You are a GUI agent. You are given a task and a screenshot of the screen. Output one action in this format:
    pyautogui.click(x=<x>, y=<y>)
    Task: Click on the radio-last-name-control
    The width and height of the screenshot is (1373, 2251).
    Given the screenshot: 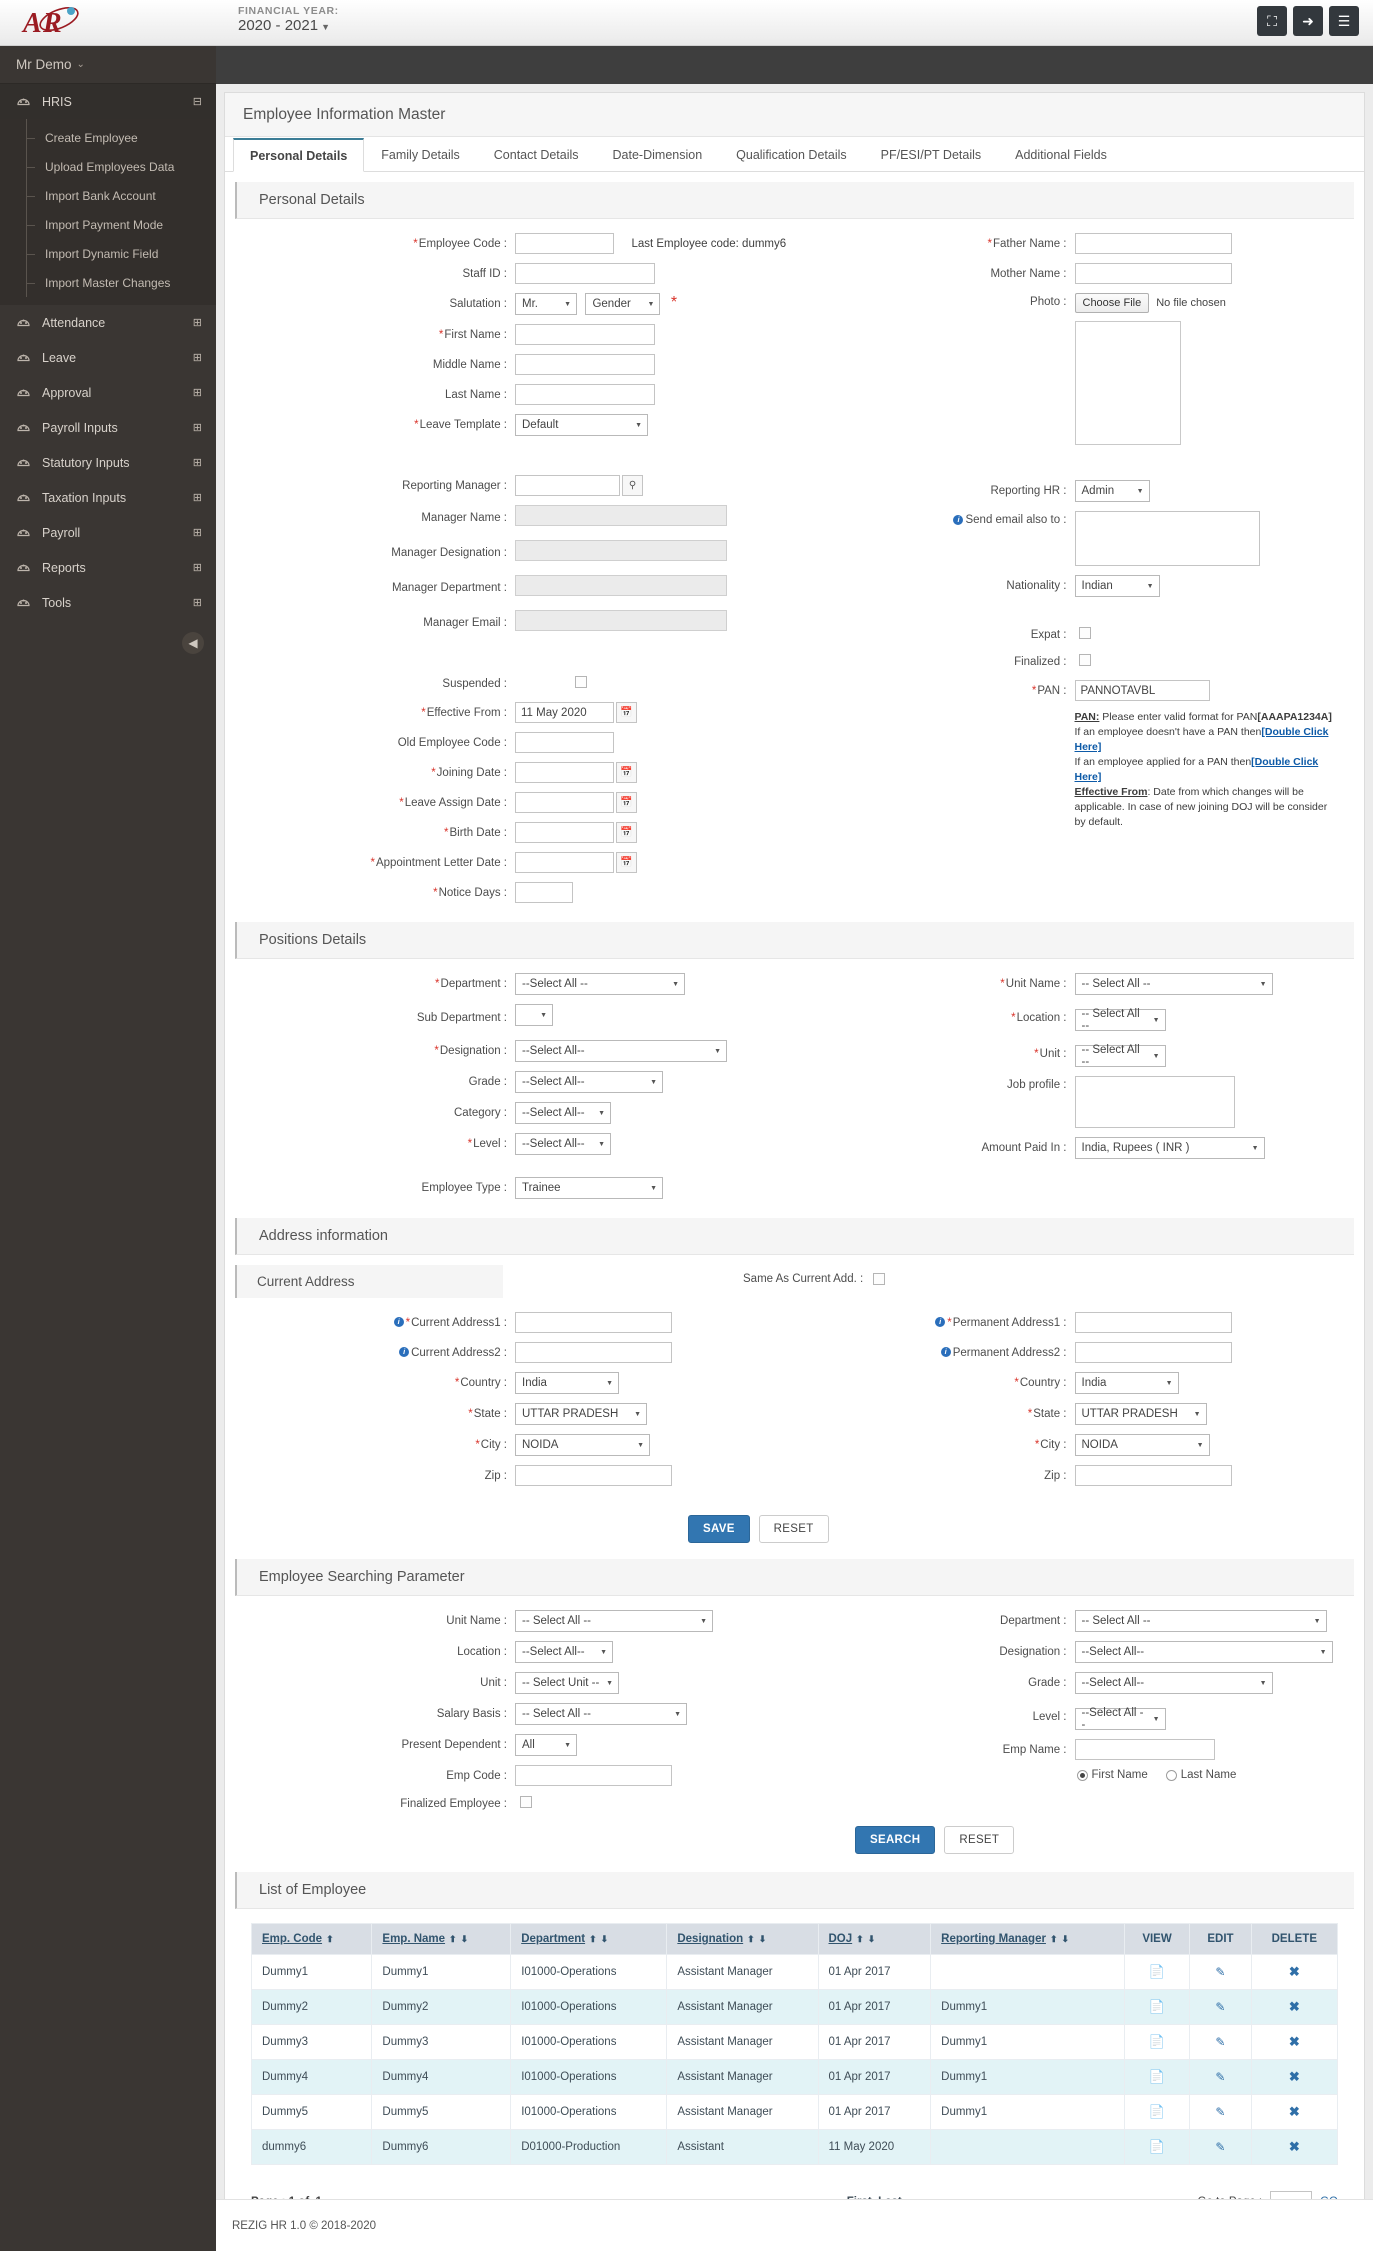 What is the action you would take?
    pyautogui.click(x=1171, y=1775)
    